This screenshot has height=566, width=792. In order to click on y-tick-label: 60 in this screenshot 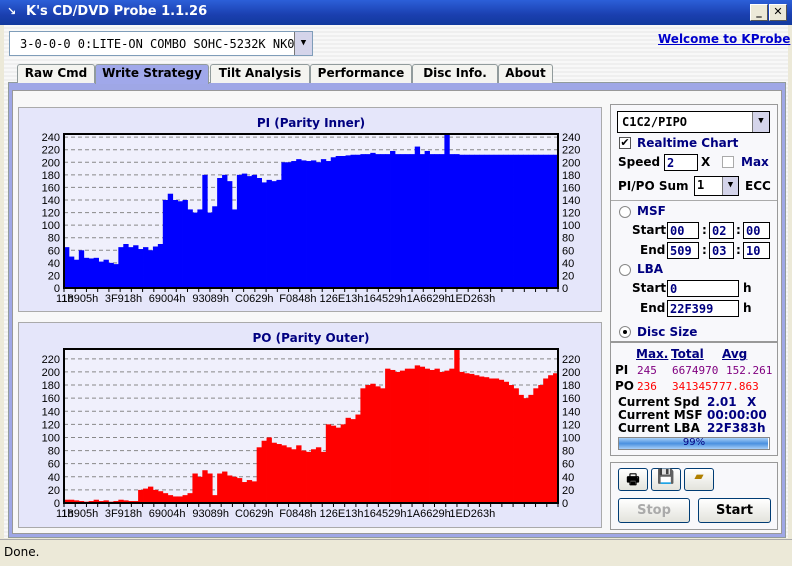, I will do `click(54, 465)`.